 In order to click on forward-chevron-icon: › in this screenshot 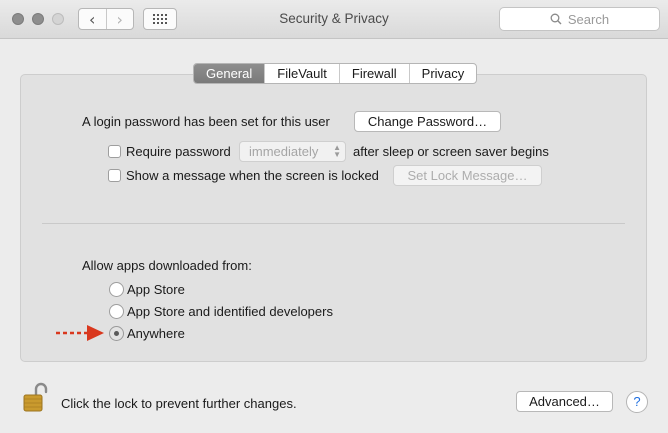, I will do `click(119, 19)`.